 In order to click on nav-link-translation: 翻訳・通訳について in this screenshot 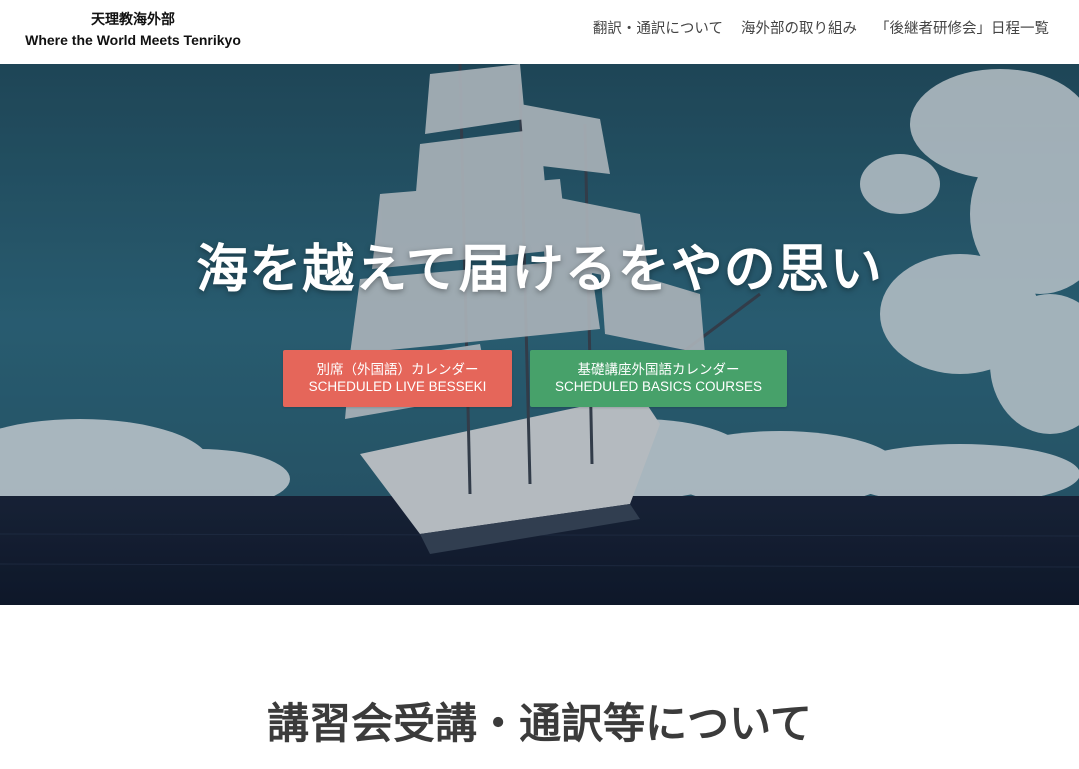, I will do `click(658, 29)`.